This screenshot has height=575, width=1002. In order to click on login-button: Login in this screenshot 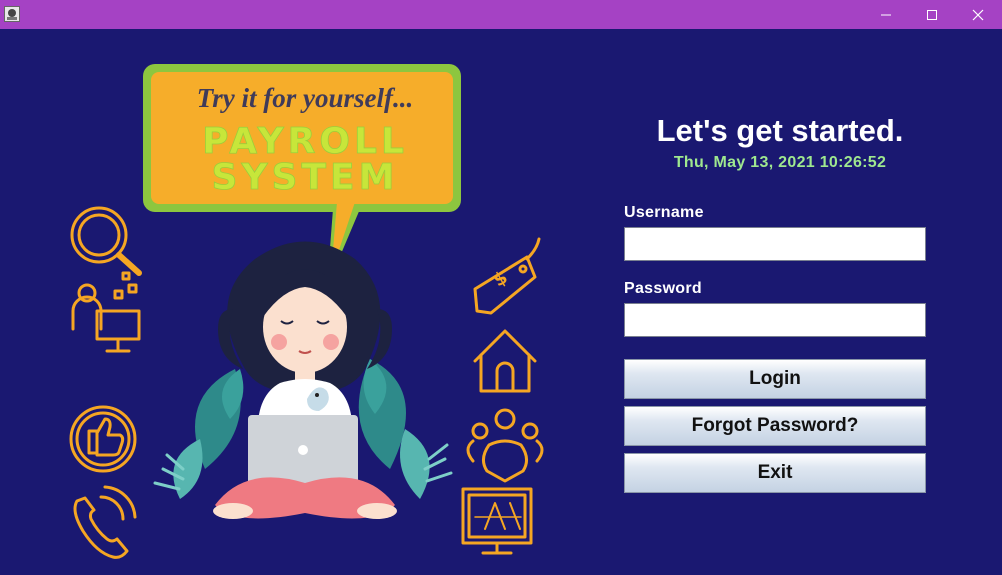, I will do `click(775, 379)`.